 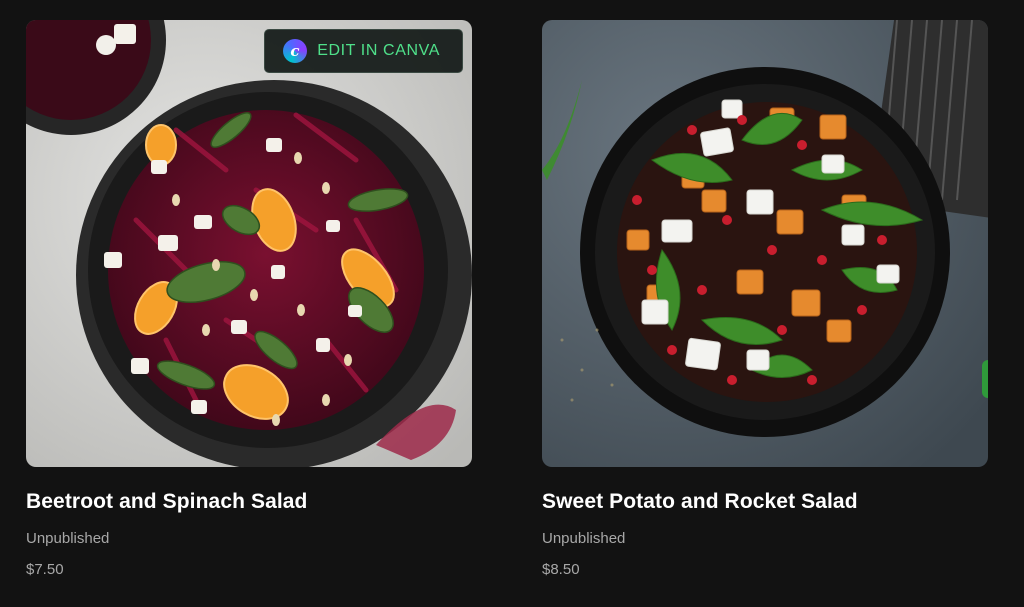 I want to click on product-title: Beetroot and Spinach Salad, so click(x=249, y=502).